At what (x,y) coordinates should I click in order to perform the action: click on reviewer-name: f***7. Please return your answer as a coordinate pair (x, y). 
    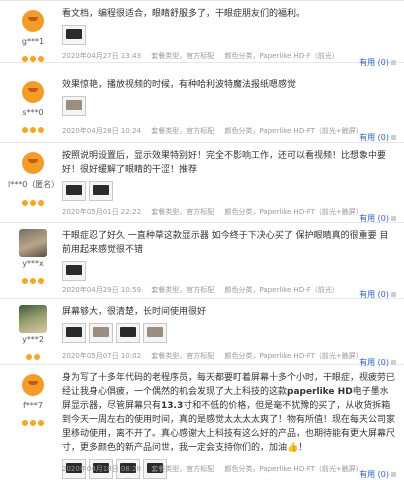
    Looking at the image, I should click on (33, 405).